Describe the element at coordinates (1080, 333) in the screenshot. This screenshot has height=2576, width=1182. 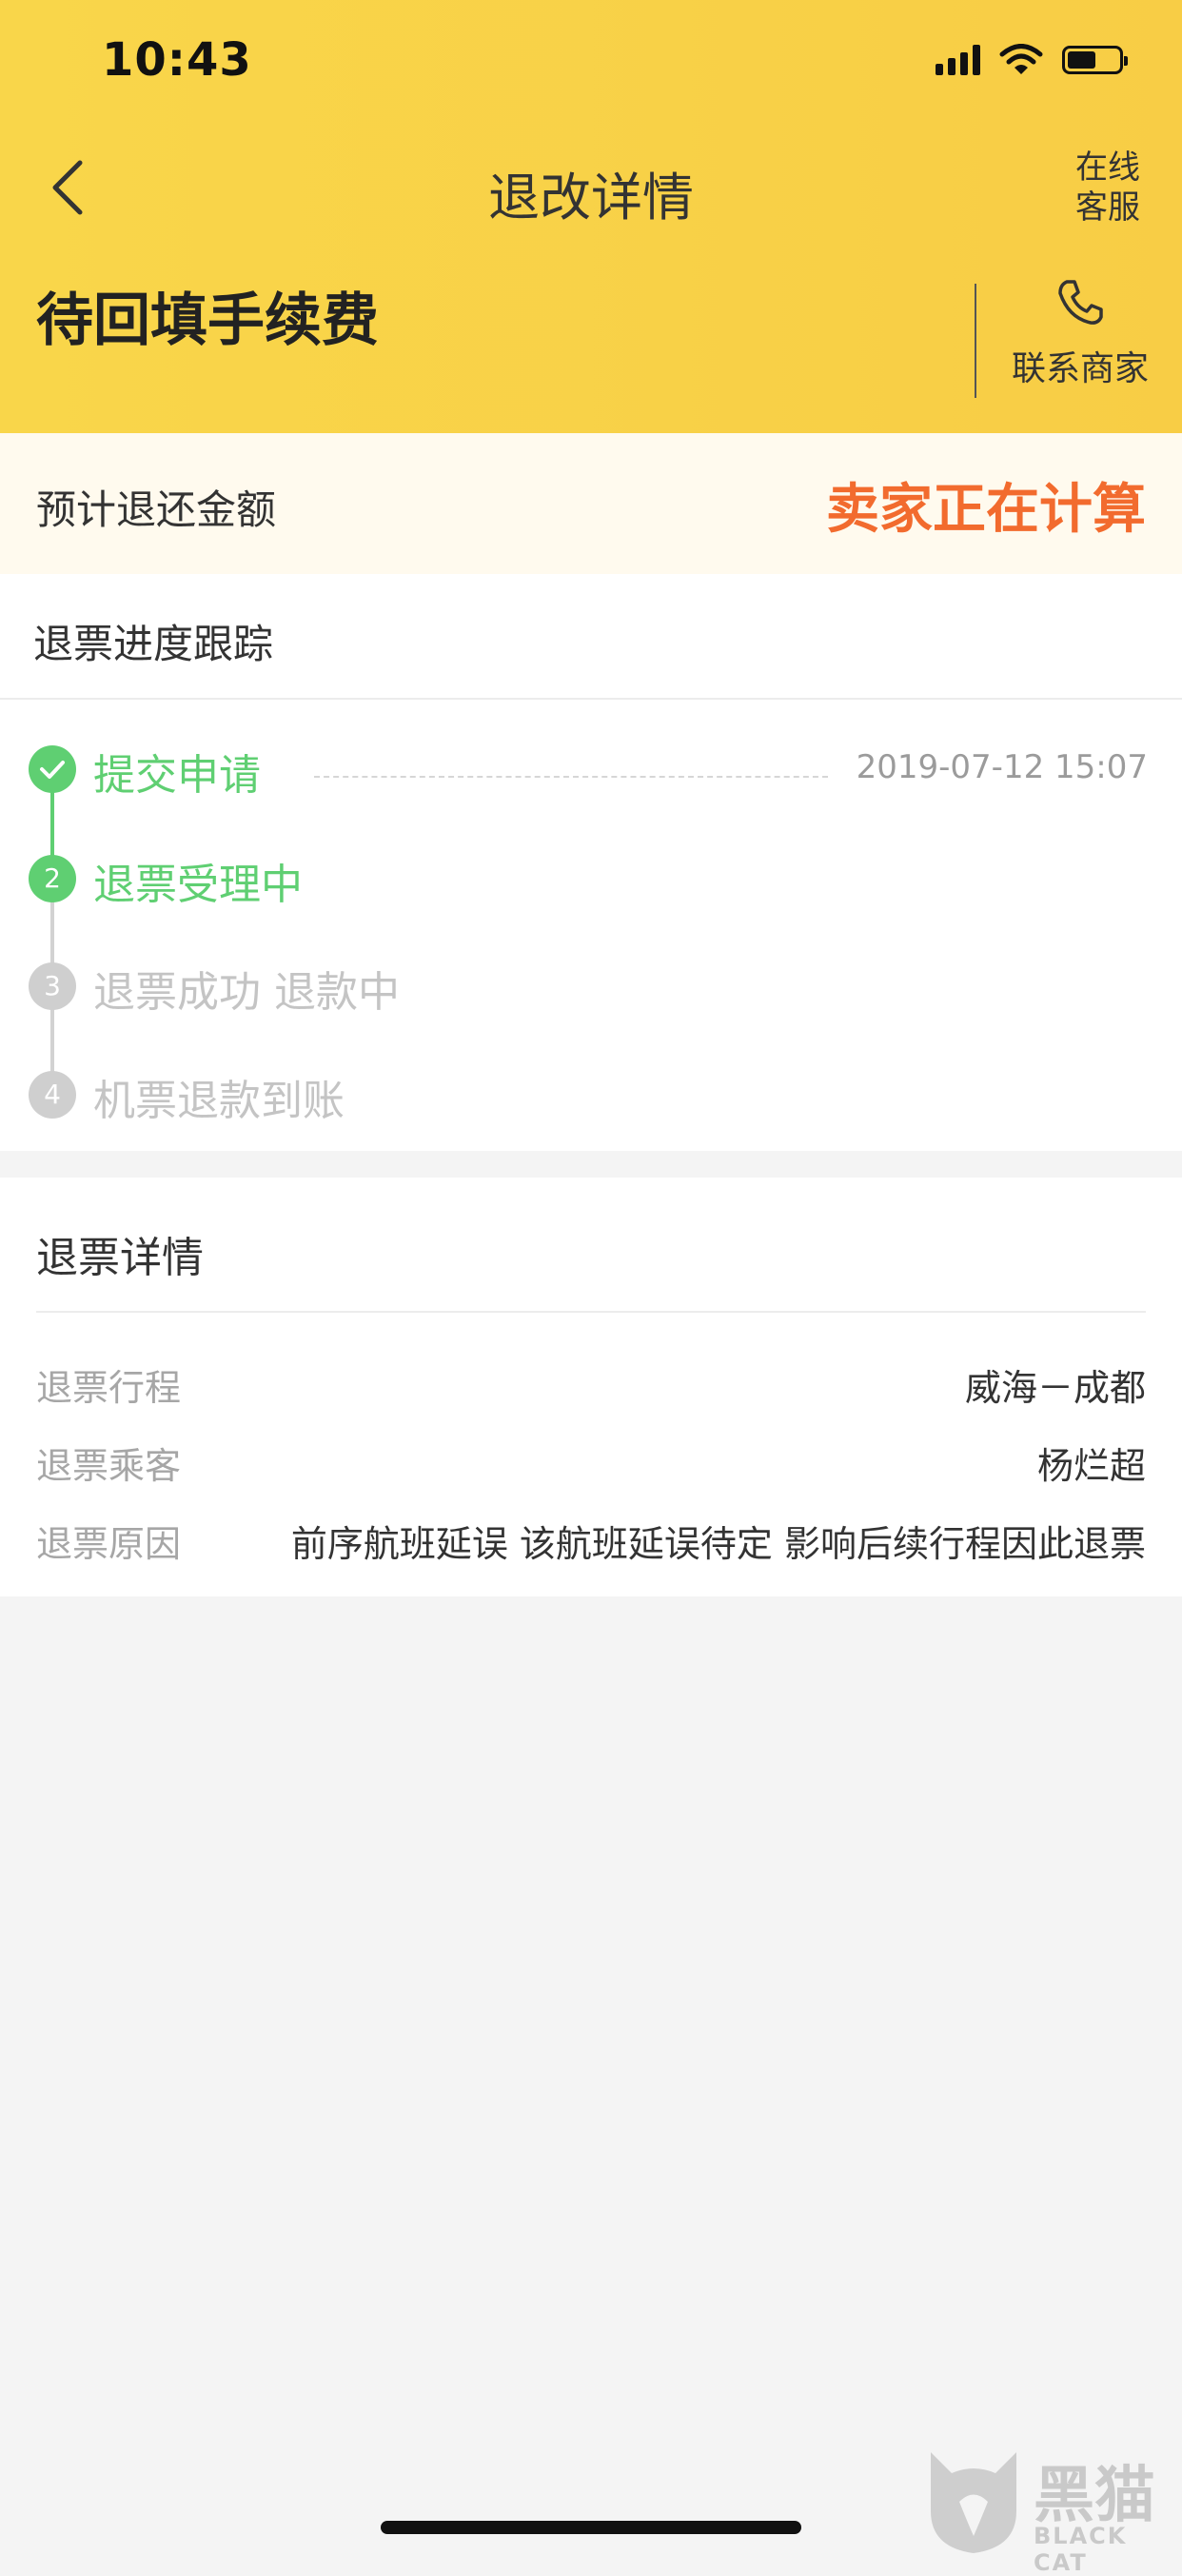
I see `contact-merchant-button: 联系商家` at that location.